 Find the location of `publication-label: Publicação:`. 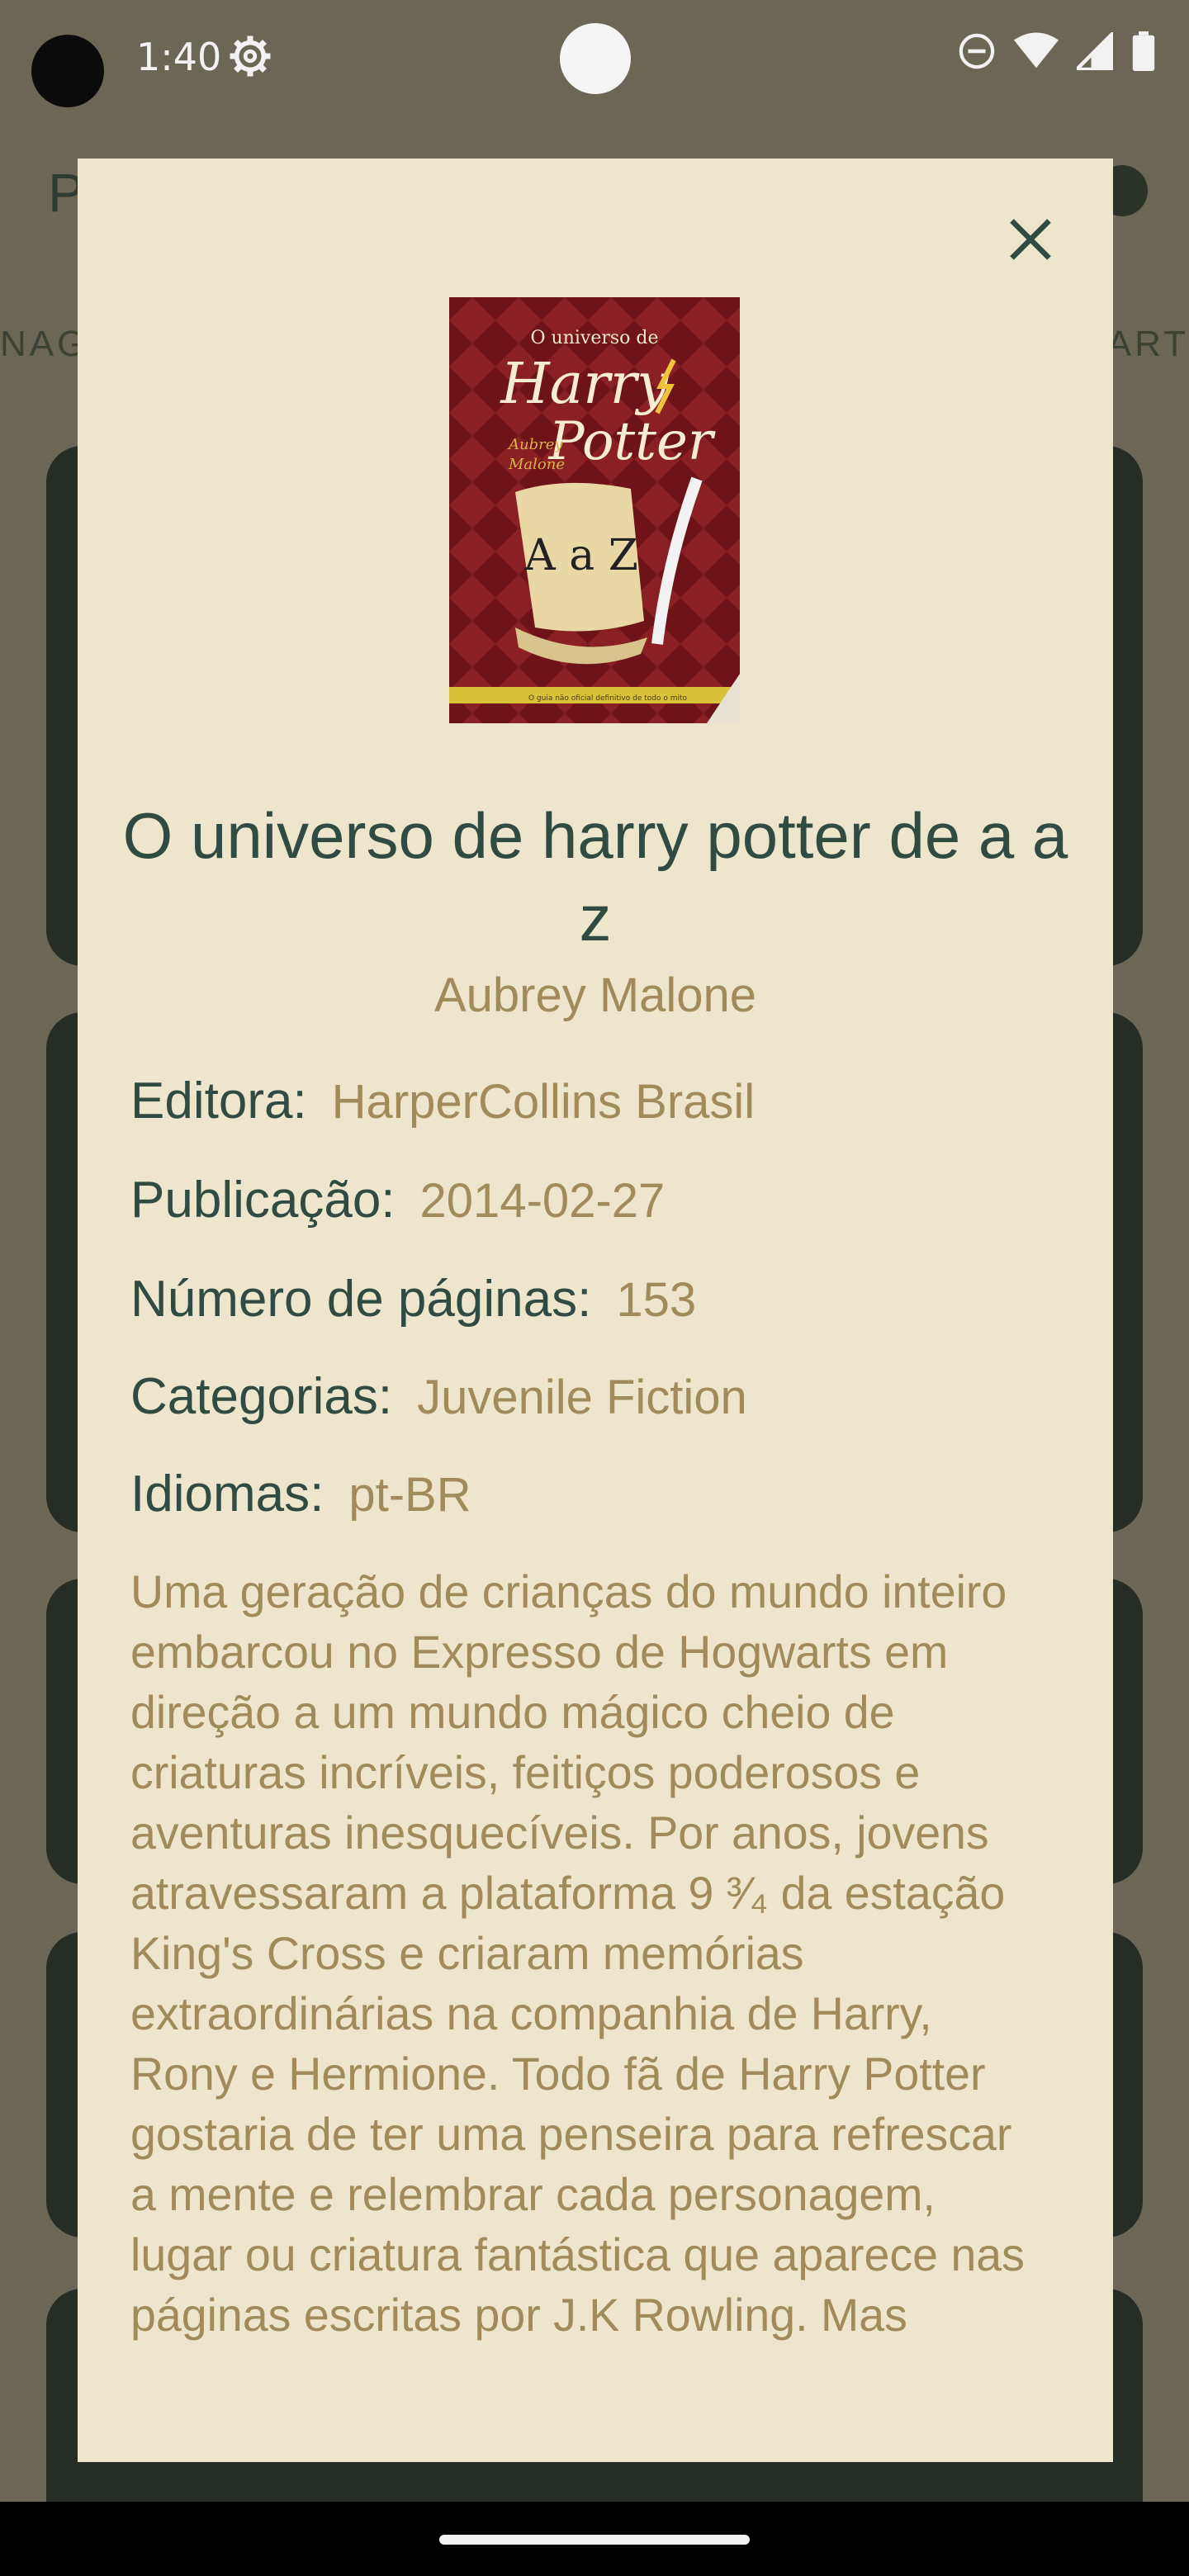

publication-label: Publicação: is located at coordinates (263, 1200).